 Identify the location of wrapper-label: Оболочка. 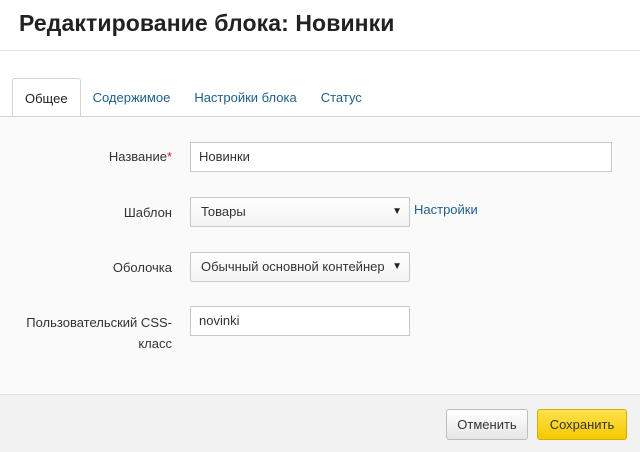
(142, 267).